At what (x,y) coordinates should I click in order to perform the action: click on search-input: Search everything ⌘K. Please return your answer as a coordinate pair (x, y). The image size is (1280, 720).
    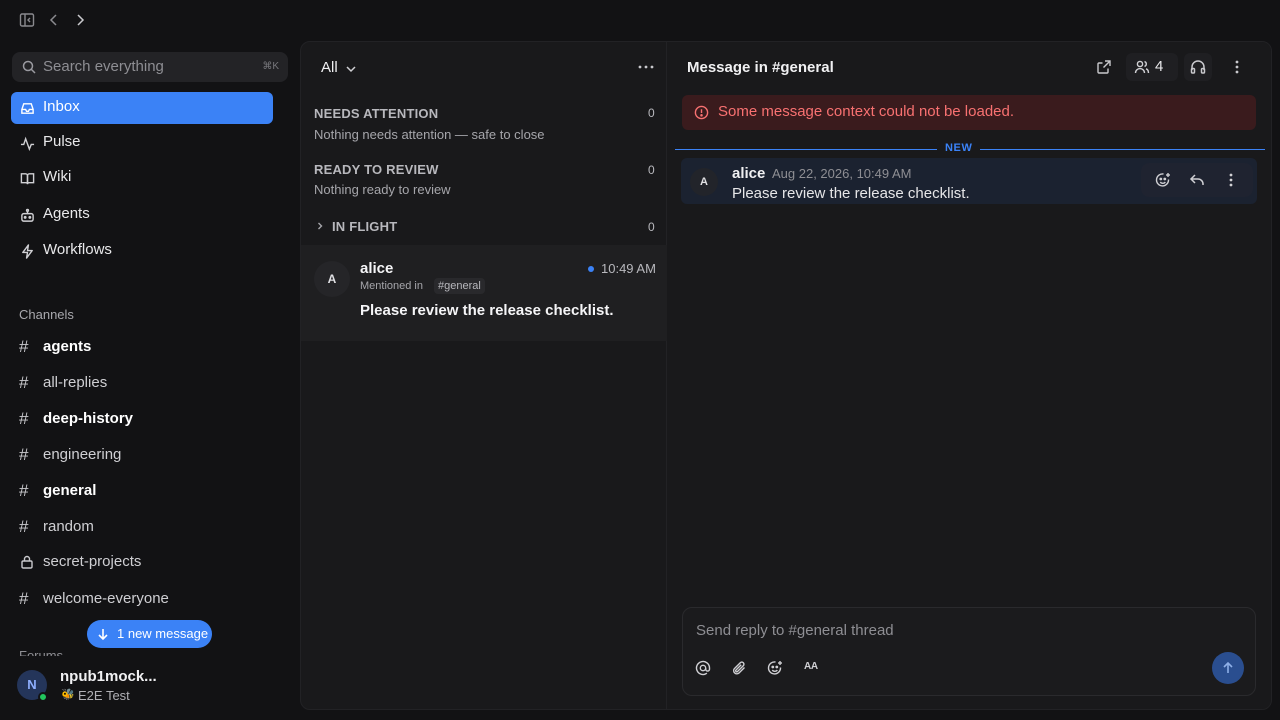
    Looking at the image, I should click on (150, 67).